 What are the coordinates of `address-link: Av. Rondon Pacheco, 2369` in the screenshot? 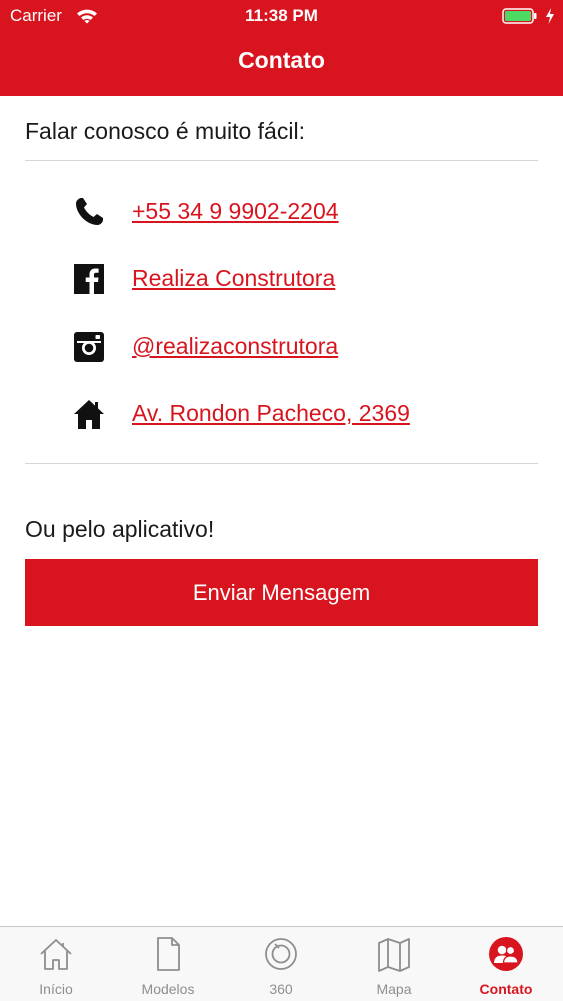 It's located at (271, 413).